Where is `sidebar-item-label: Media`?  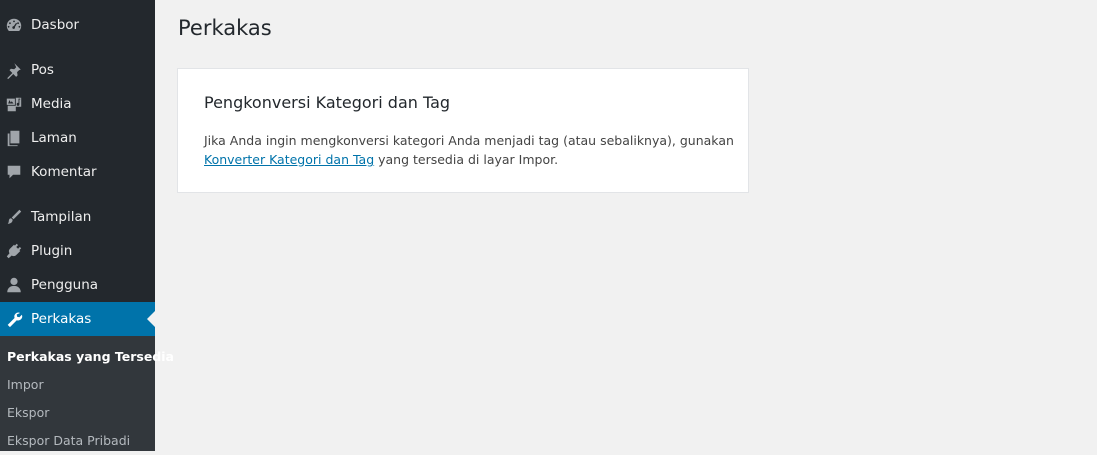
sidebar-item-label: Media is located at coordinates (51, 104).